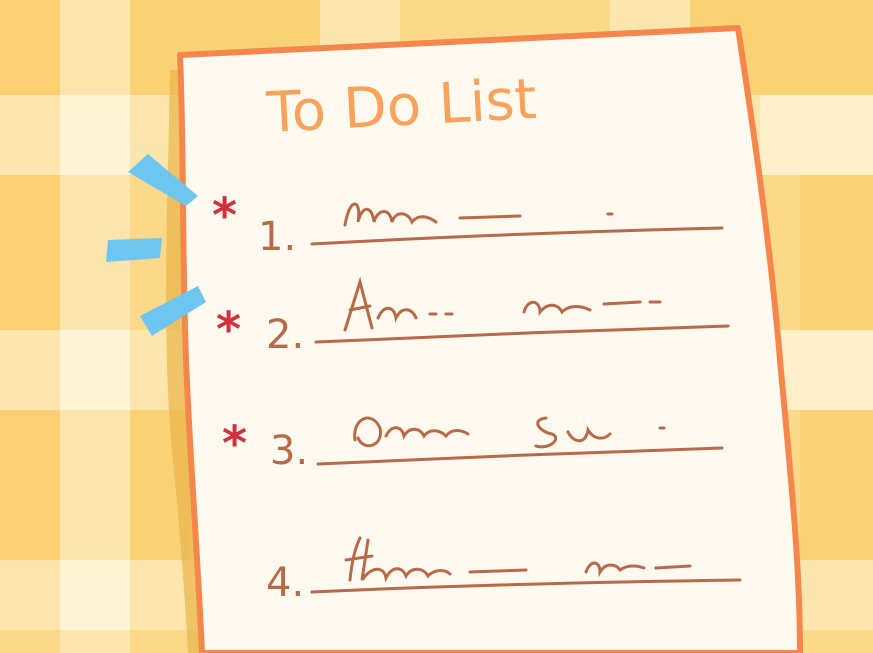 Image resolution: width=873 pixels, height=653 pixels. Describe the element at coordinates (277, 237) in the screenshot. I see `item-number: 1.` at that location.